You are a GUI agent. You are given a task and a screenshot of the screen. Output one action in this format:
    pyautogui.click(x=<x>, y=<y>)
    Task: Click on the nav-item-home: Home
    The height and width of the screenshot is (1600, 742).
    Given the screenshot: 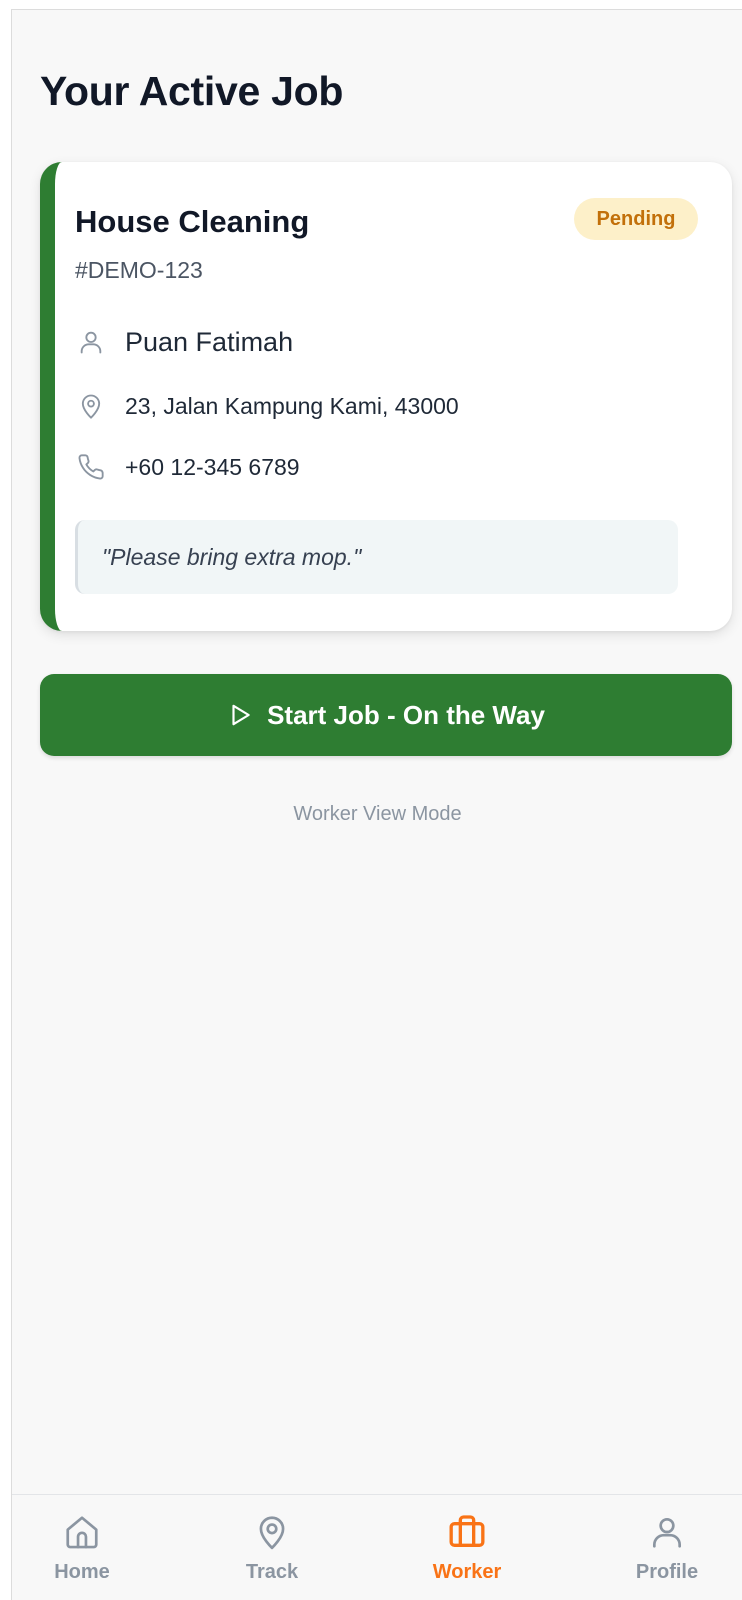 What is the action you would take?
    pyautogui.click(x=82, y=1547)
    